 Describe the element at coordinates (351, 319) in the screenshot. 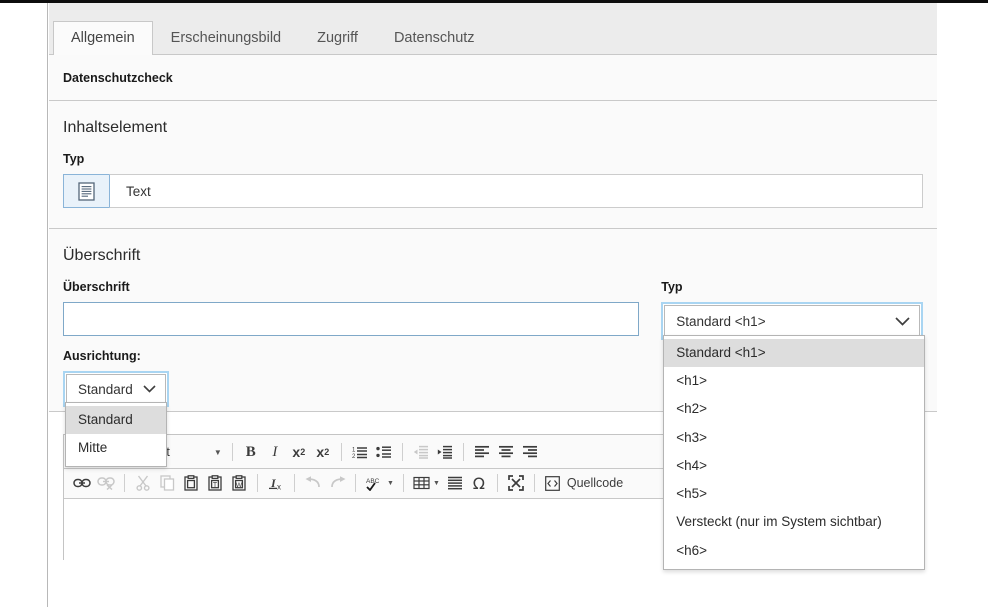

I see `headline-input` at that location.